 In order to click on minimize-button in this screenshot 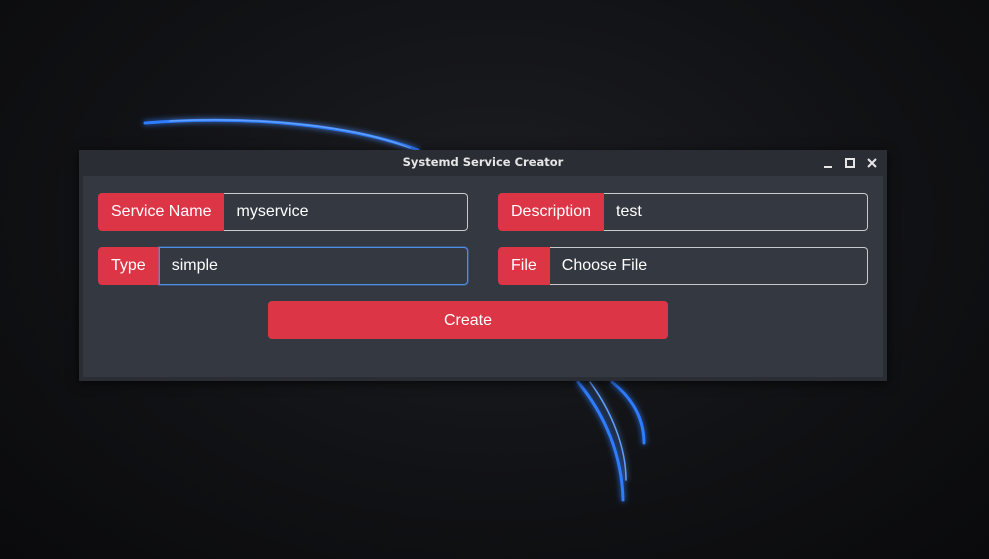, I will do `click(828, 163)`.